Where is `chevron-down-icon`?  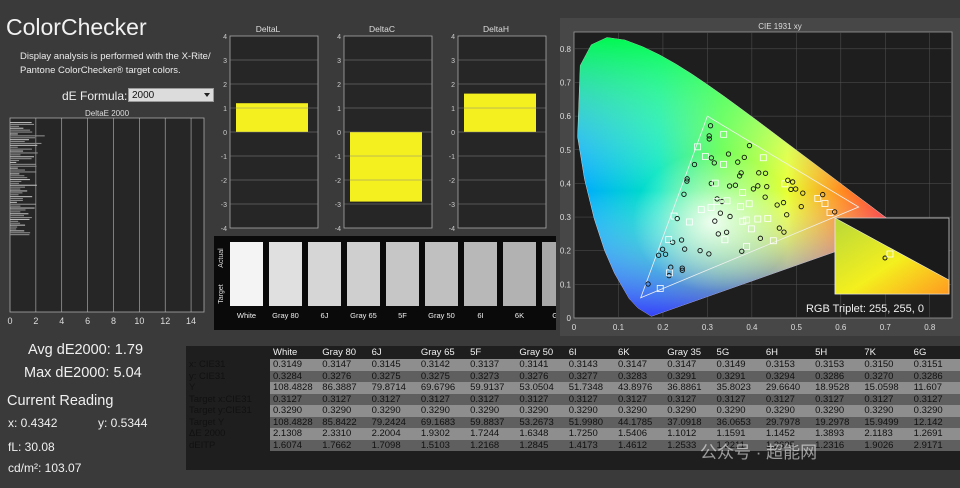
chevron-down-icon is located at coordinates (207, 95).